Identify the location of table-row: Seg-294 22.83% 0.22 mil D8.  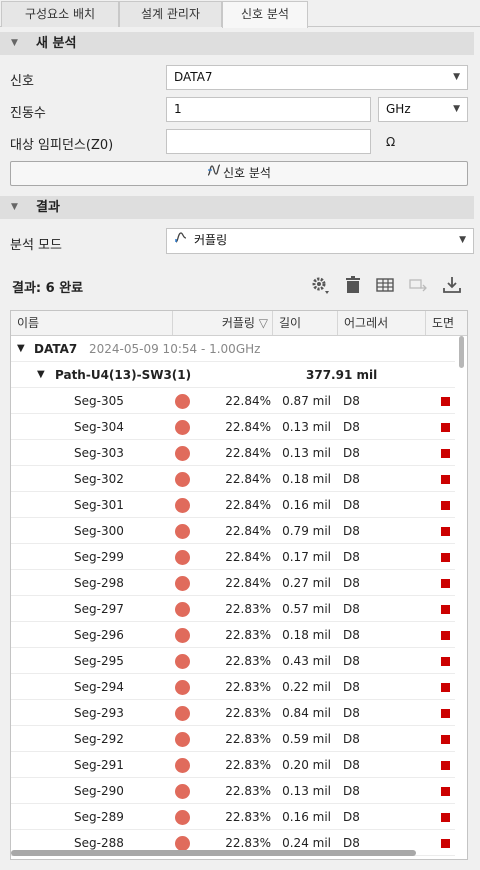
(233, 687).